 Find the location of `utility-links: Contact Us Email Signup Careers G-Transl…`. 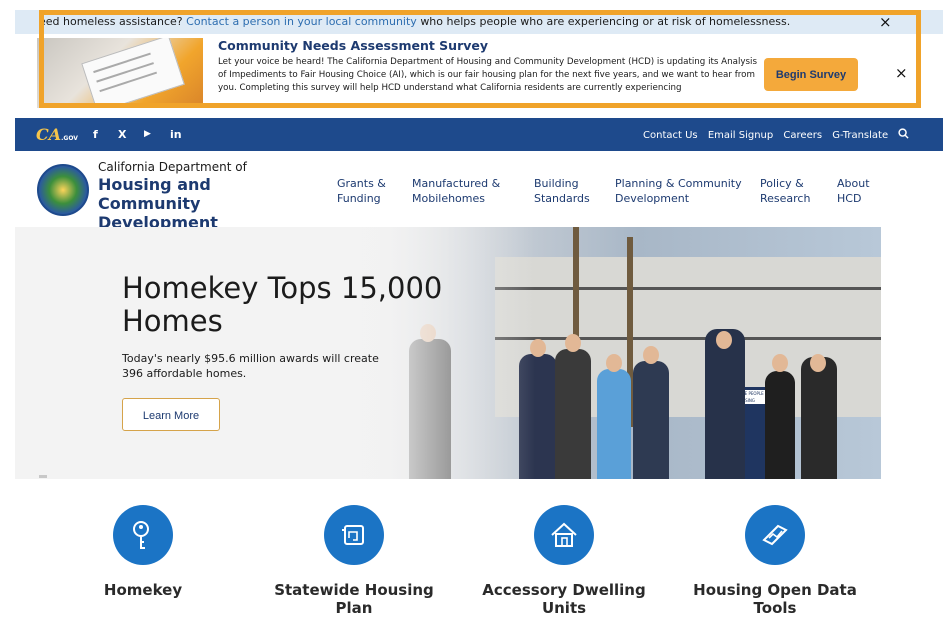

utility-links: Contact Us Email Signup Careers G-Transl… is located at coordinates (779, 134).